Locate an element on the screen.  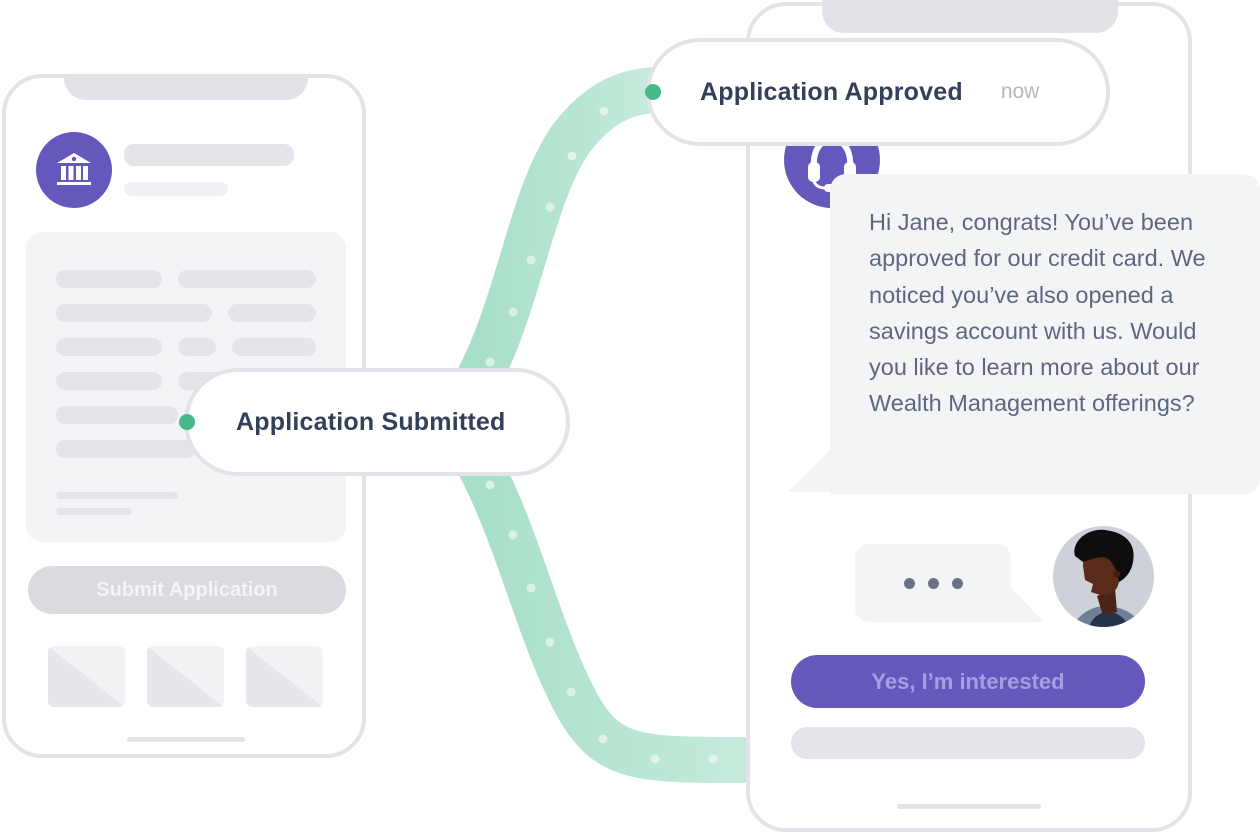
typing-bubble-tail is located at coordinates (1026, 603).